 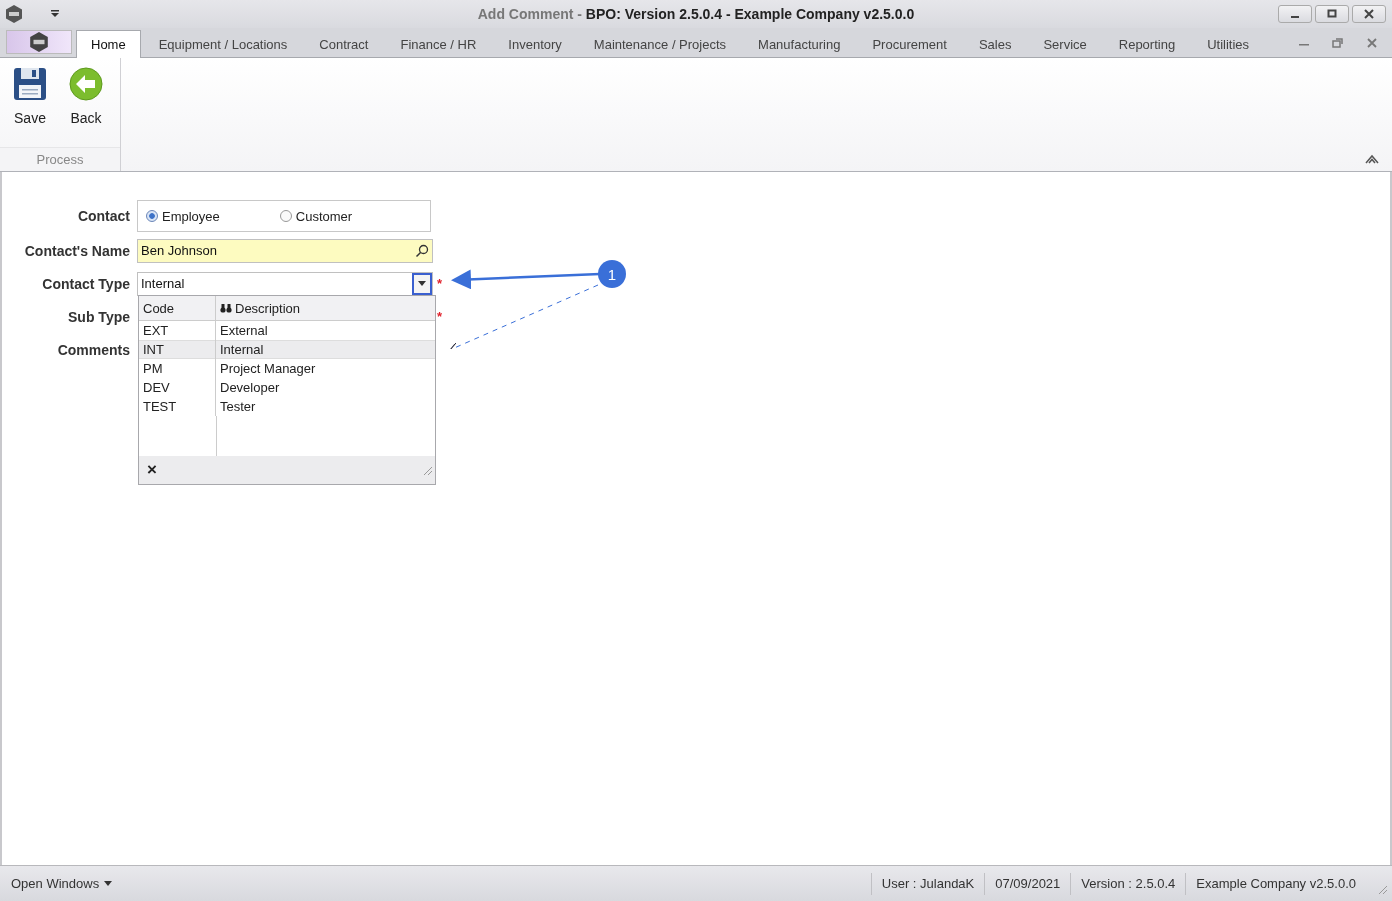 I want to click on minimize-icon, so click(x=1295, y=17).